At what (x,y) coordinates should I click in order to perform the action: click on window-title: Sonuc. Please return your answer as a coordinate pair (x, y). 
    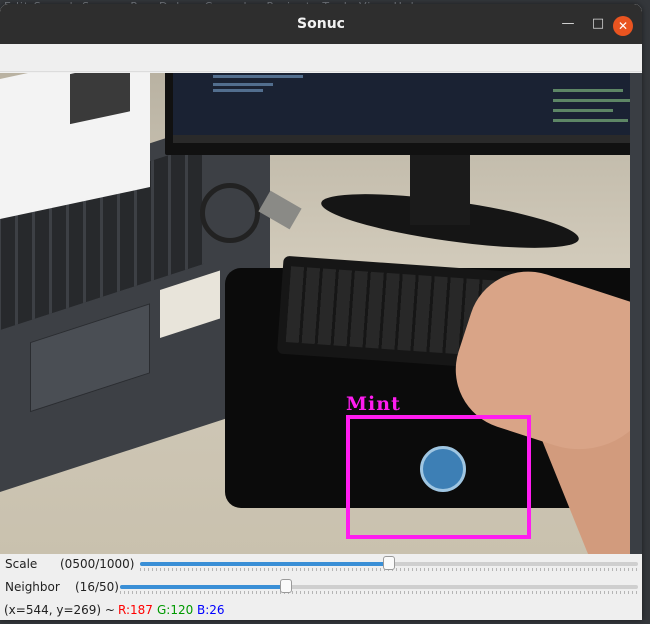
    Looking at the image, I should click on (321, 24).